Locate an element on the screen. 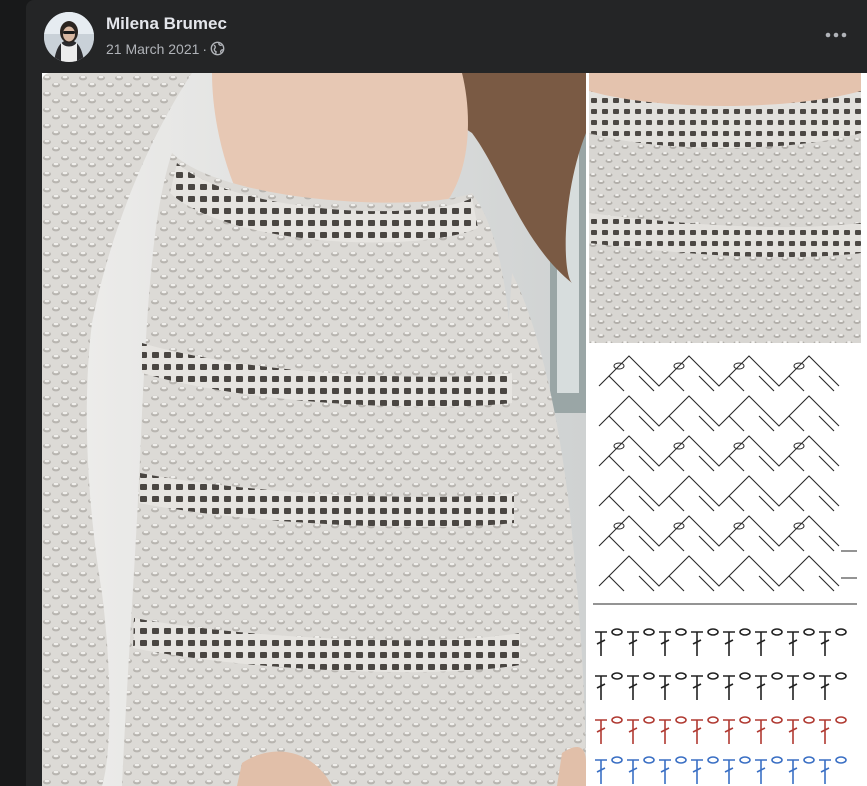 The height and width of the screenshot is (786, 867). more-options-button is located at coordinates (836, 35).